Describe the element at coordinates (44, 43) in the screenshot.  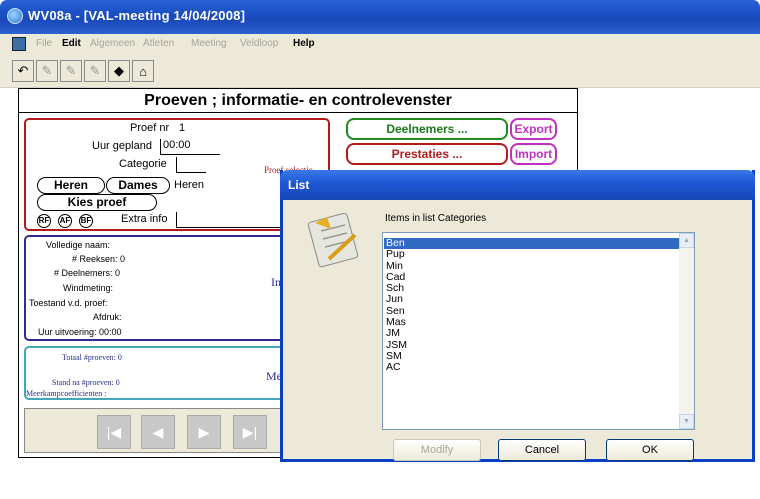
I see `menu-file: File` at that location.